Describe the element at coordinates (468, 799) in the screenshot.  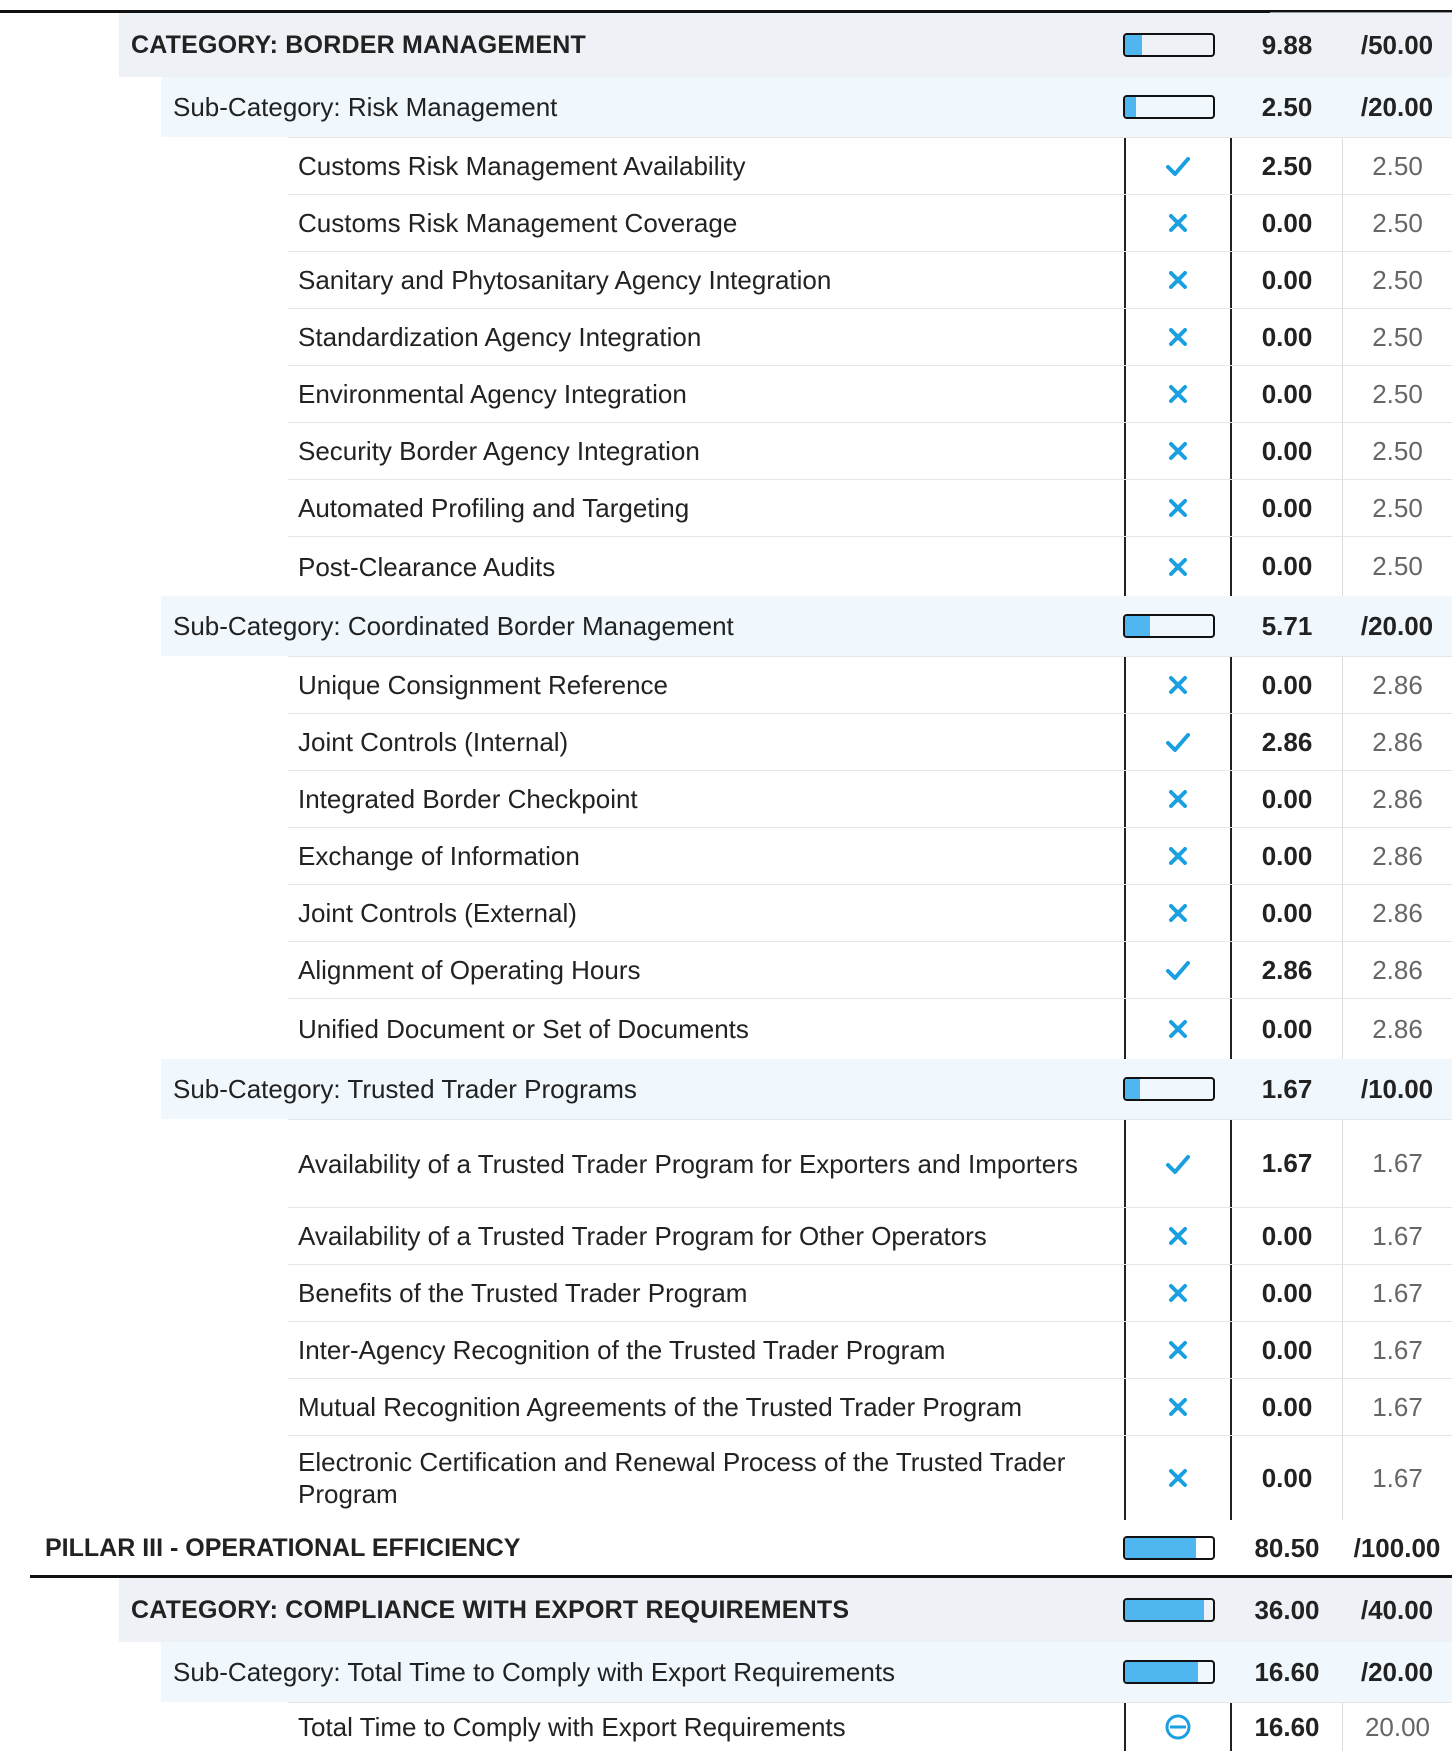
I see `item-label: Integrated Border Checkpoint` at that location.